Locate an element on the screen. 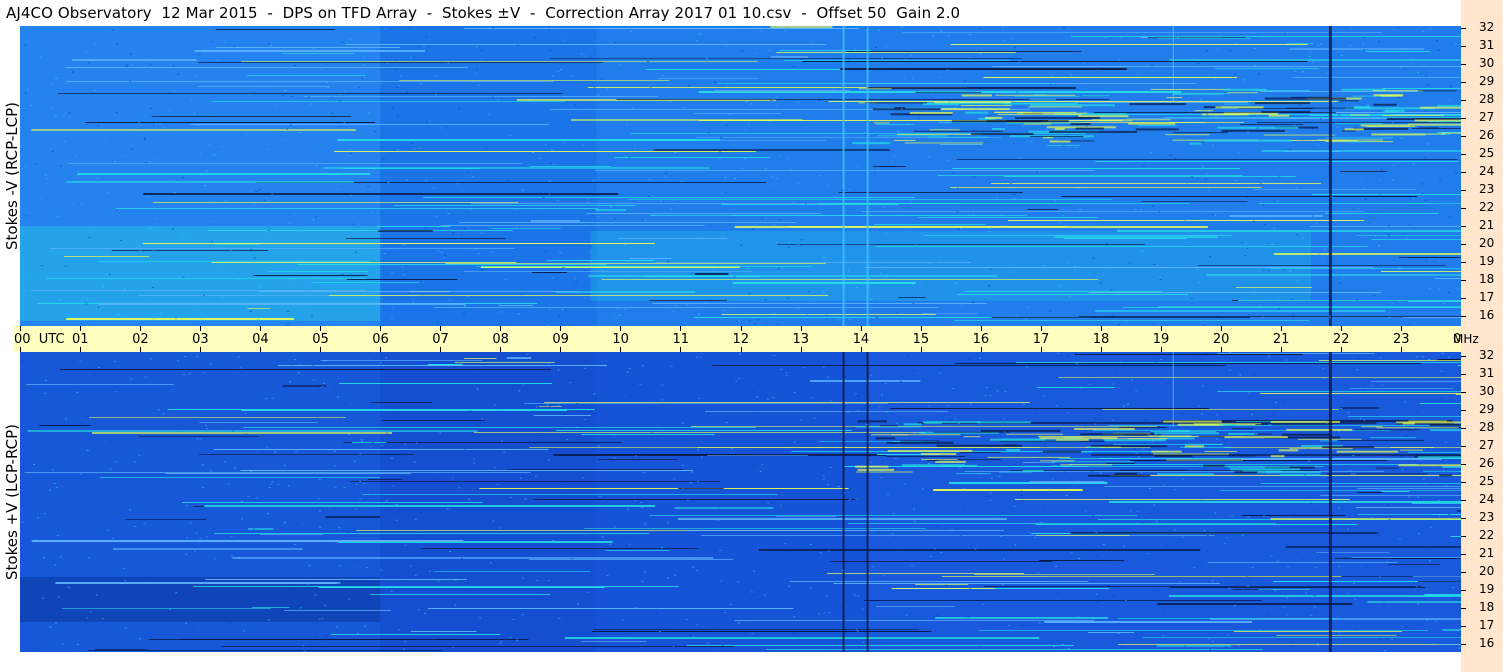  vertical-burst is located at coordinates (867, 502).